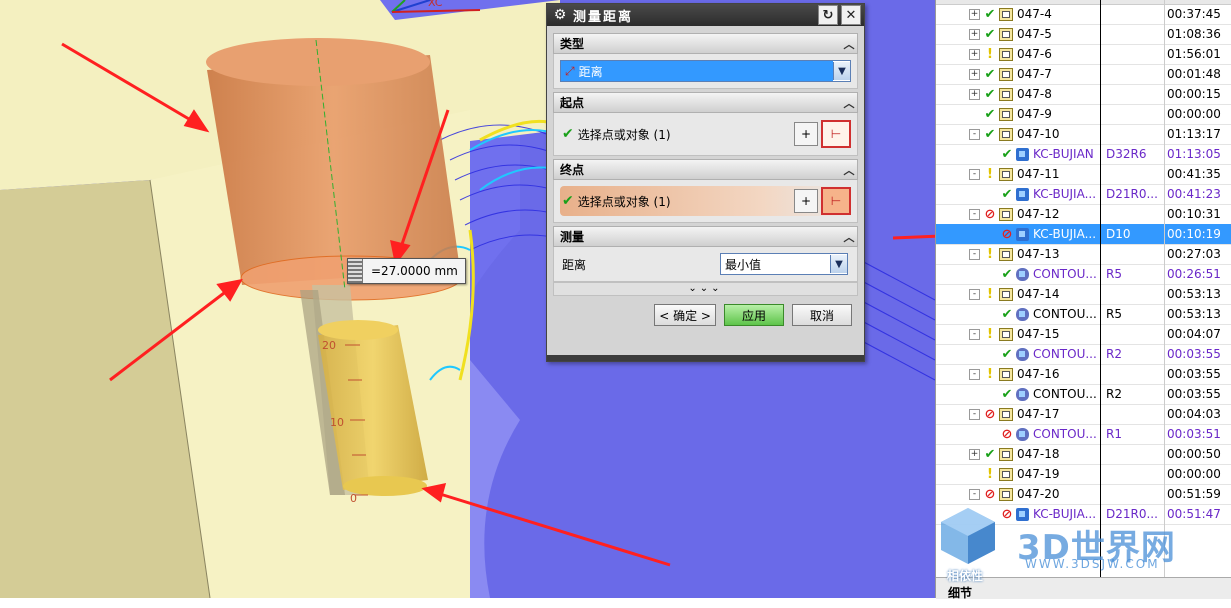 This screenshot has width=1231, height=608. What do you see at coordinates (353, 498) in the screenshot?
I see `scale-tick-0: 0` at bounding box center [353, 498].